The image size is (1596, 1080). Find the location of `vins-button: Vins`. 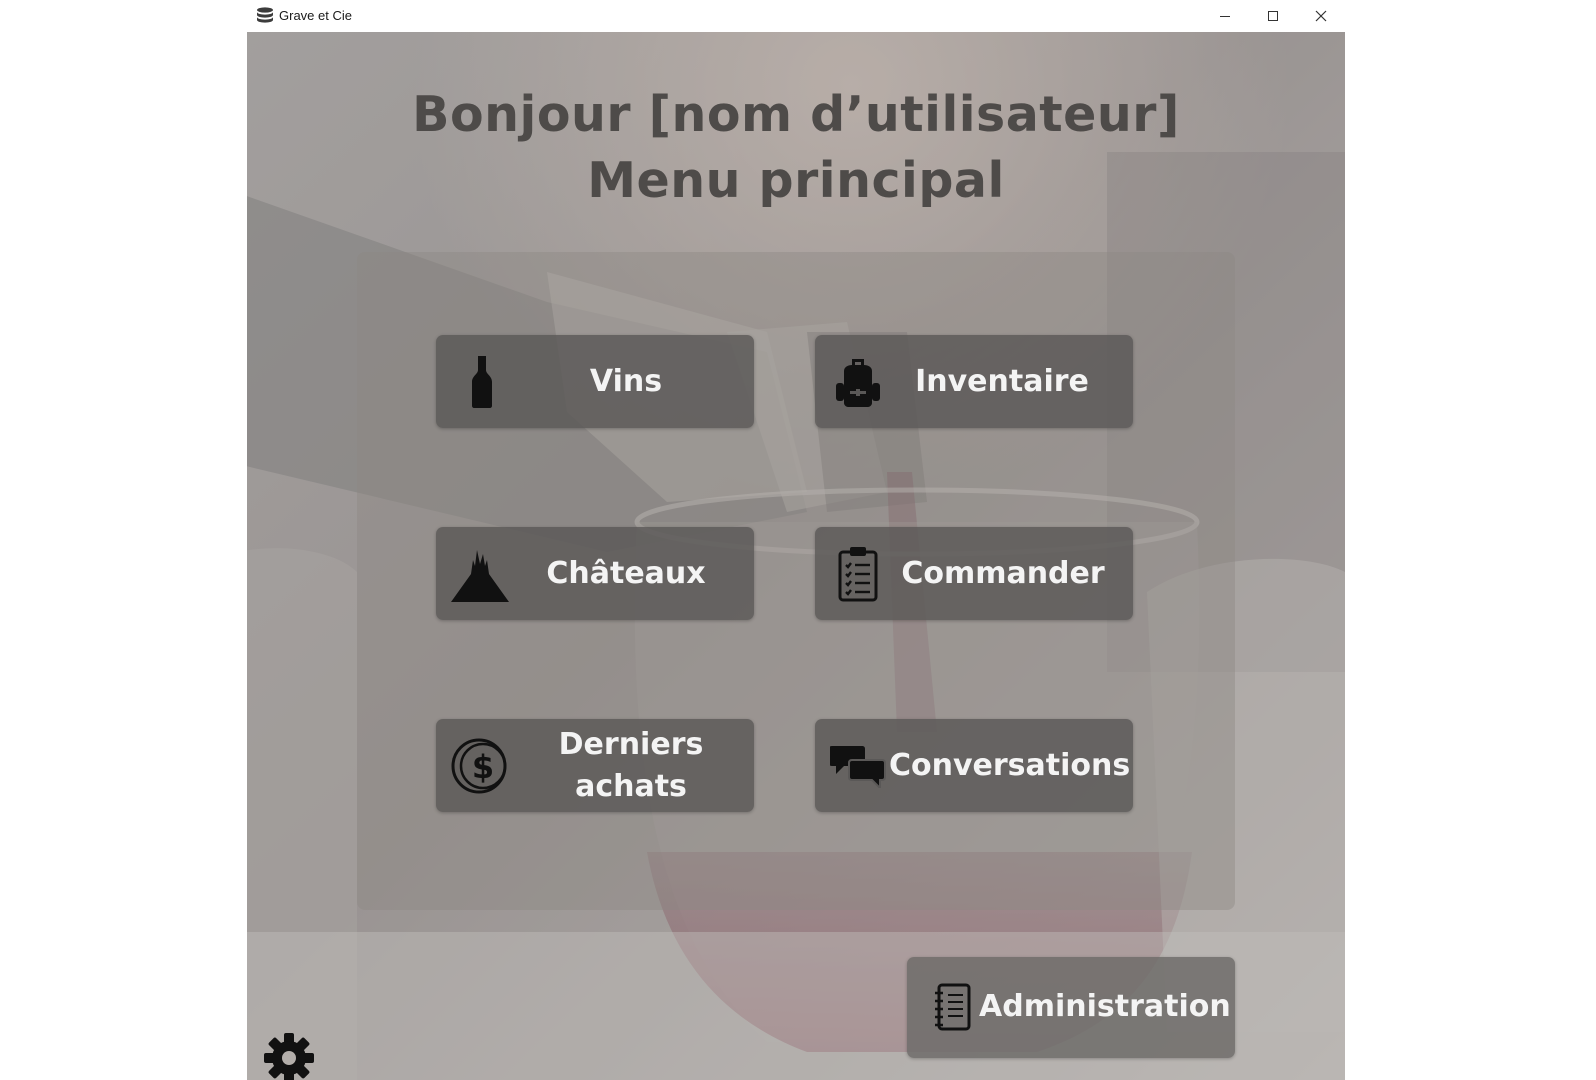

vins-button: Vins is located at coordinates (595, 381).